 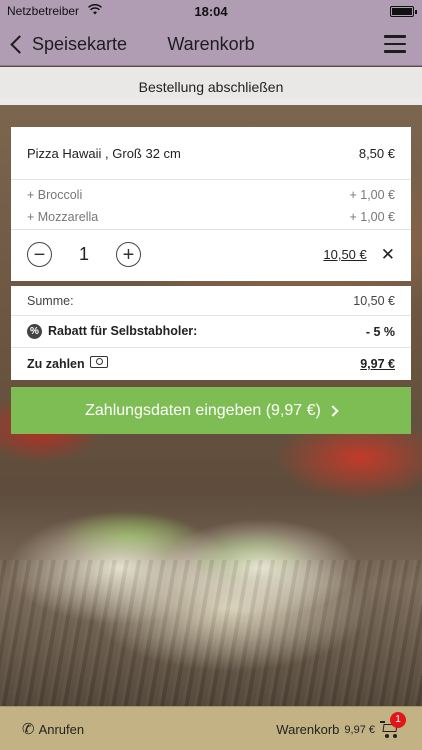 What do you see at coordinates (380, 331) in the screenshot?
I see `discount-value: - 5 %` at bounding box center [380, 331].